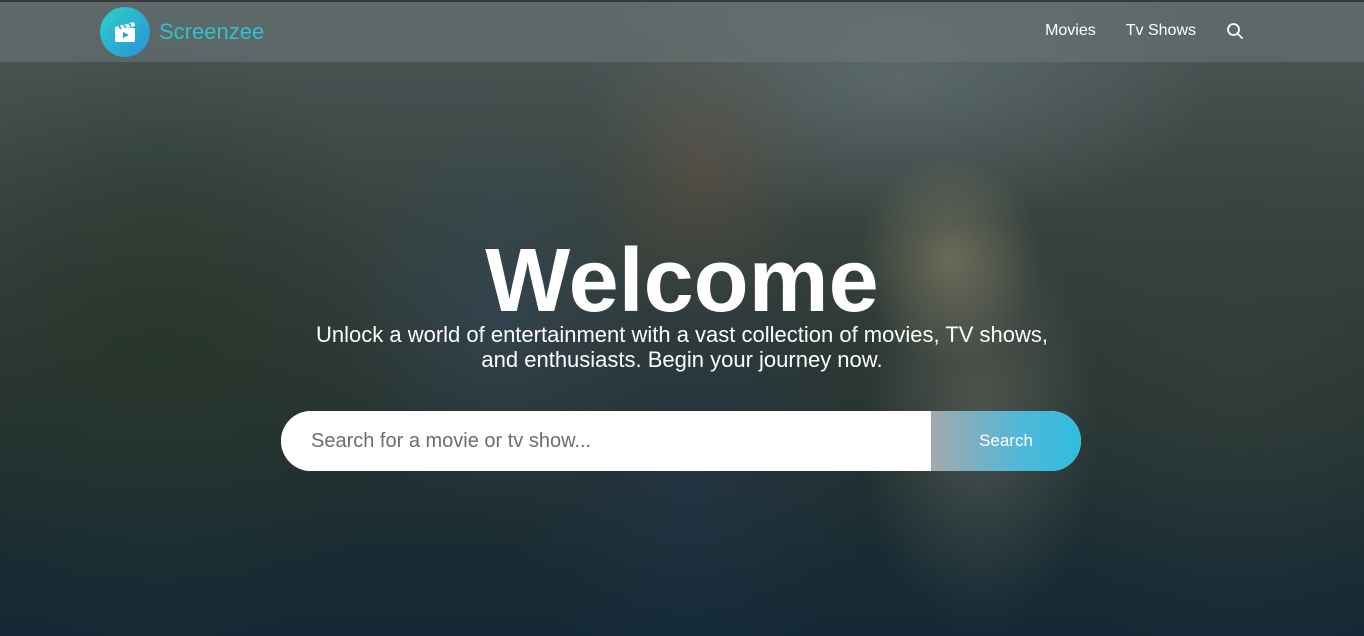  Describe the element at coordinates (1235, 31) in the screenshot. I see `search-icon` at that location.